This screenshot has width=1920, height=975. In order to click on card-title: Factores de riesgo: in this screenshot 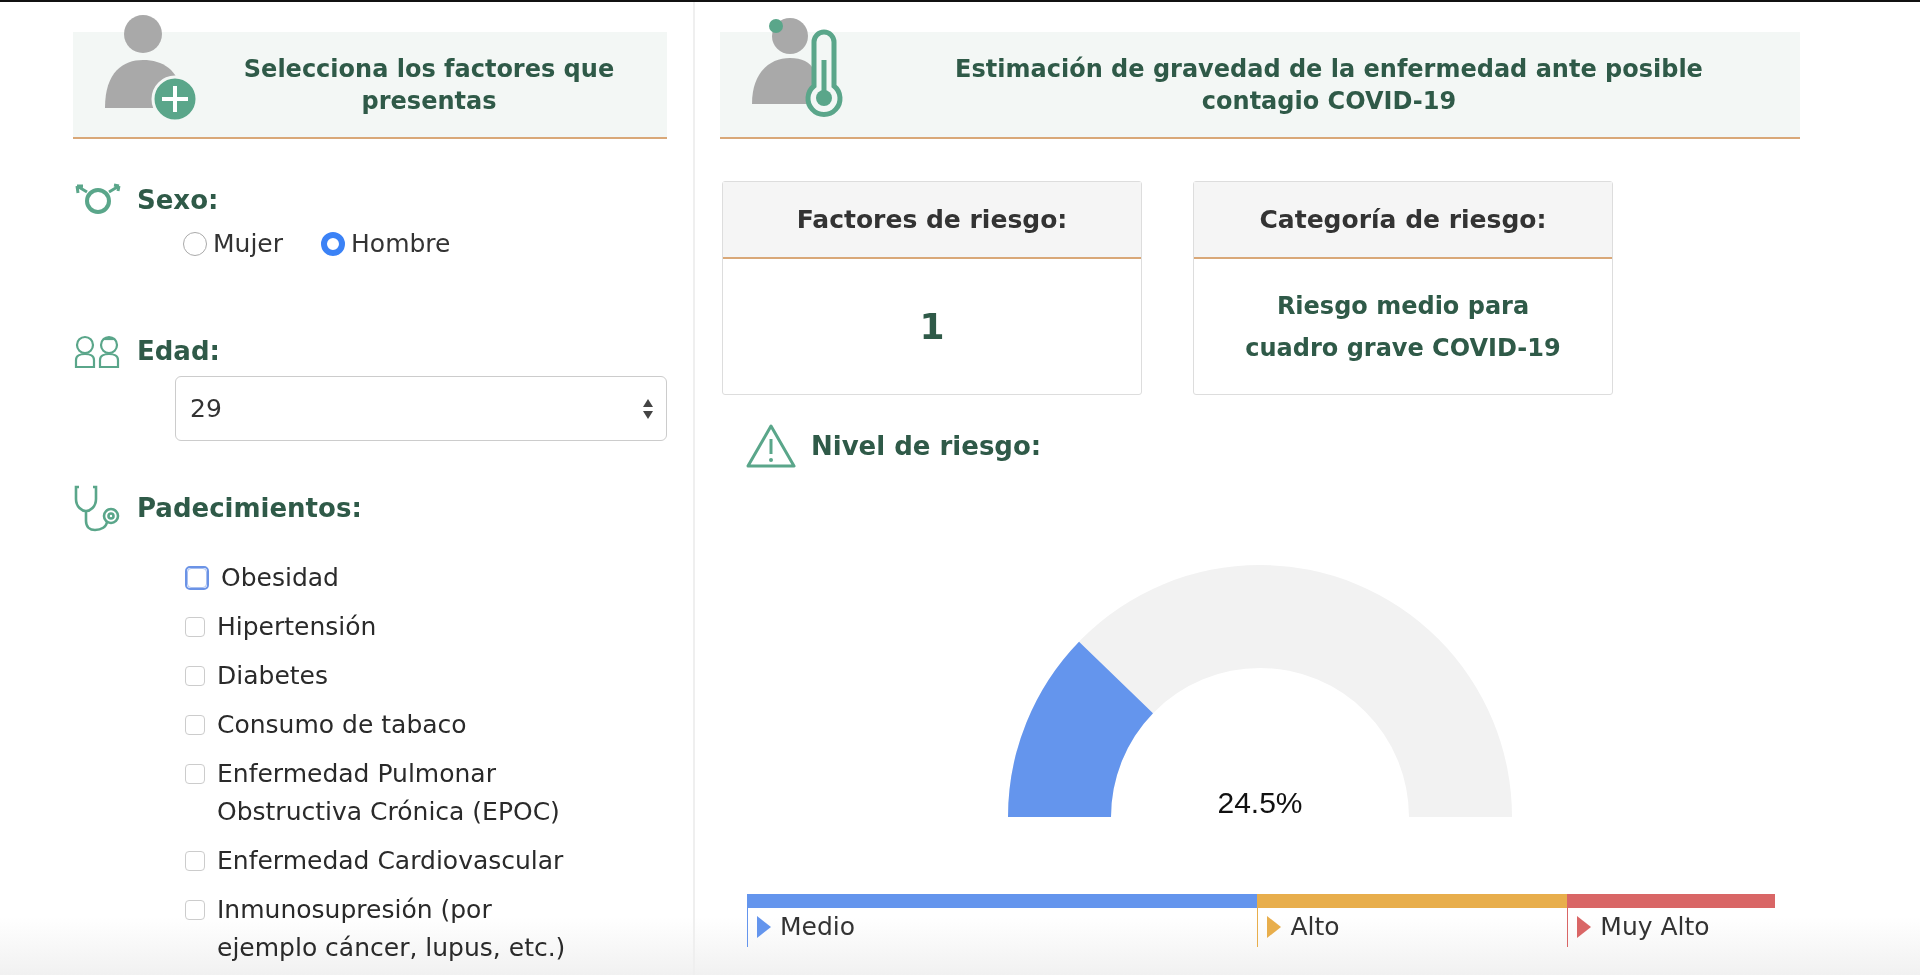, I will do `click(932, 220)`.